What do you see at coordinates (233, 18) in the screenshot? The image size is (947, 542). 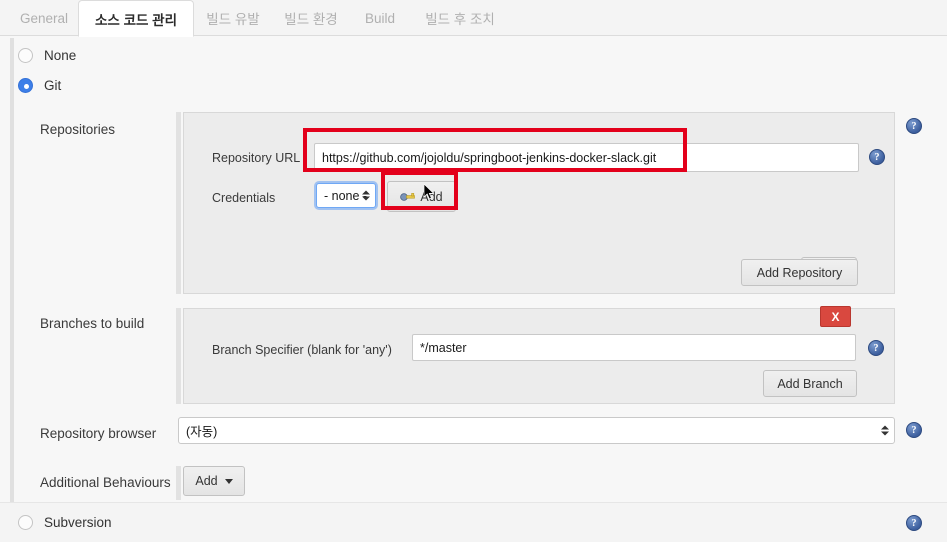 I see `tab-build-trigger: 빌드 유발` at bounding box center [233, 18].